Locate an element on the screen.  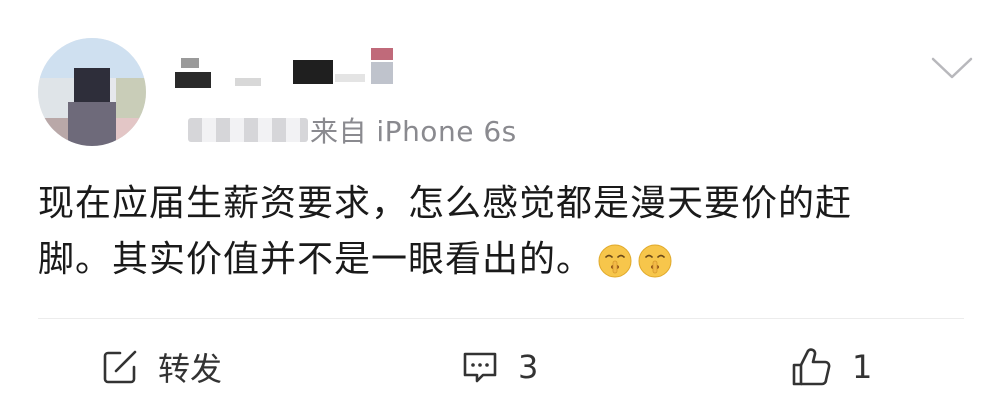
thumbs-up-icon is located at coordinates (811, 367).